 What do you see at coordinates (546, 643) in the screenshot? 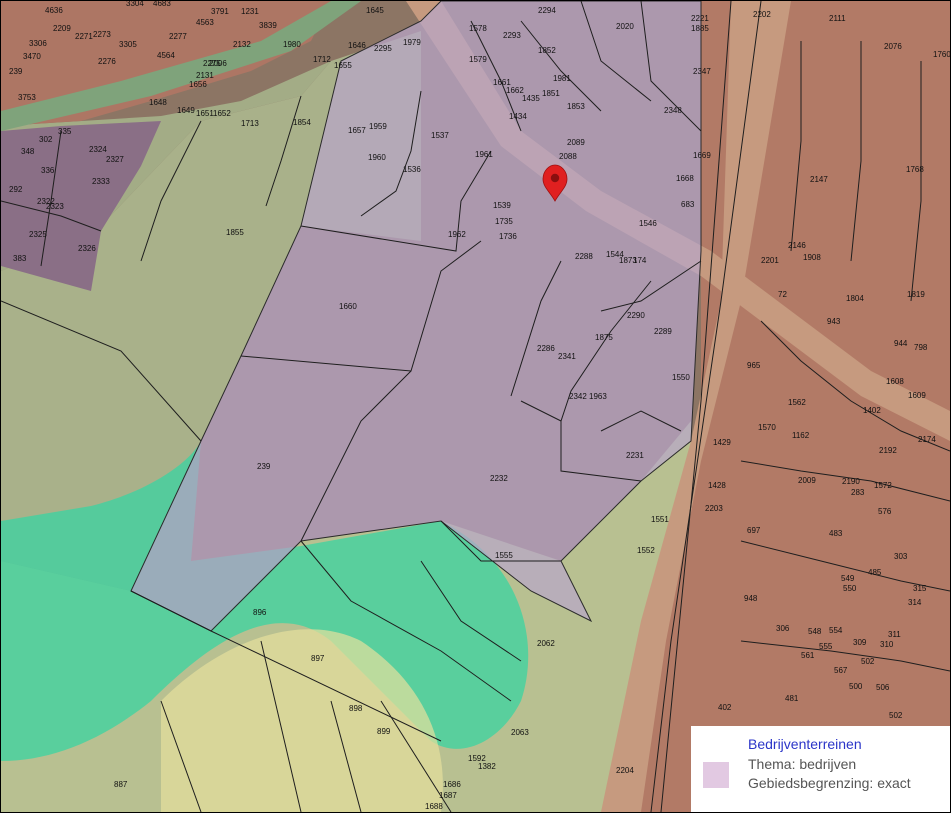
I see `parcel-label: 2062` at bounding box center [546, 643].